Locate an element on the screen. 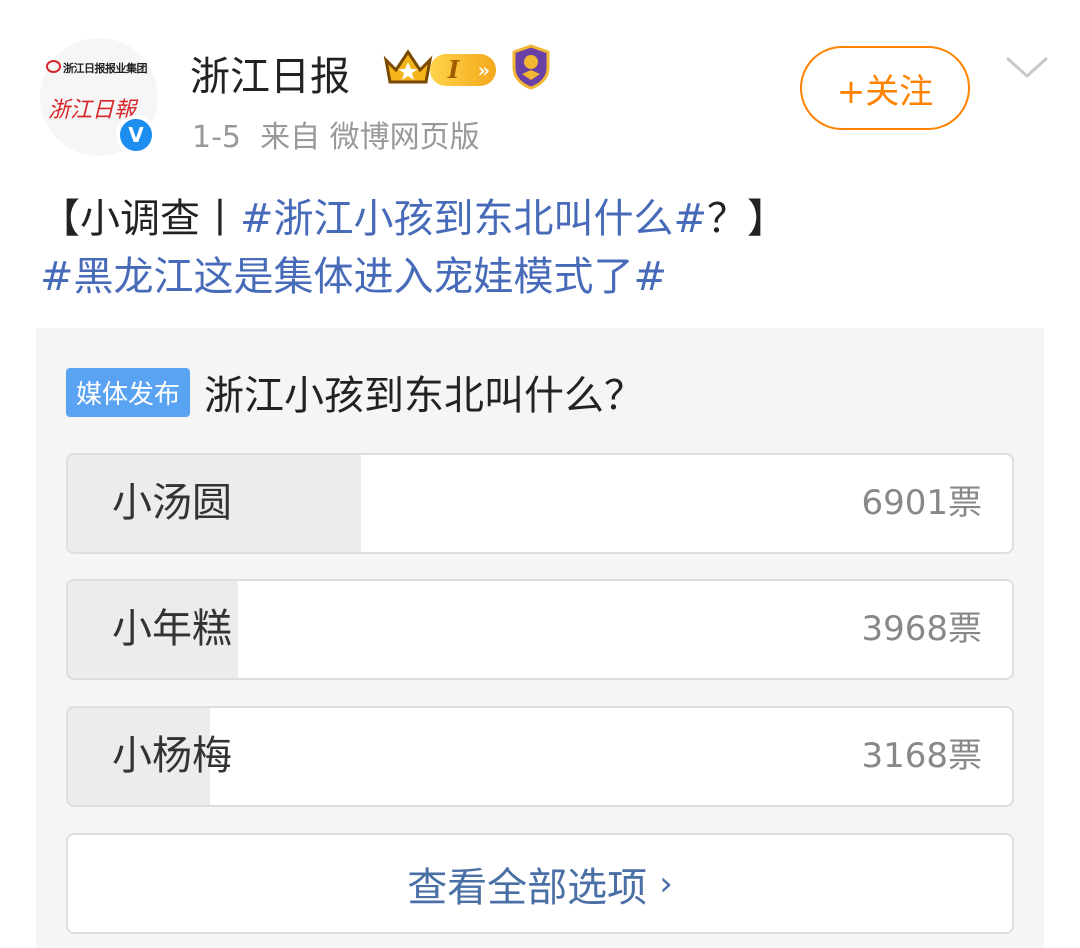  avatar-logo-small: 浙江日报报业集团 is located at coordinates (97, 68).